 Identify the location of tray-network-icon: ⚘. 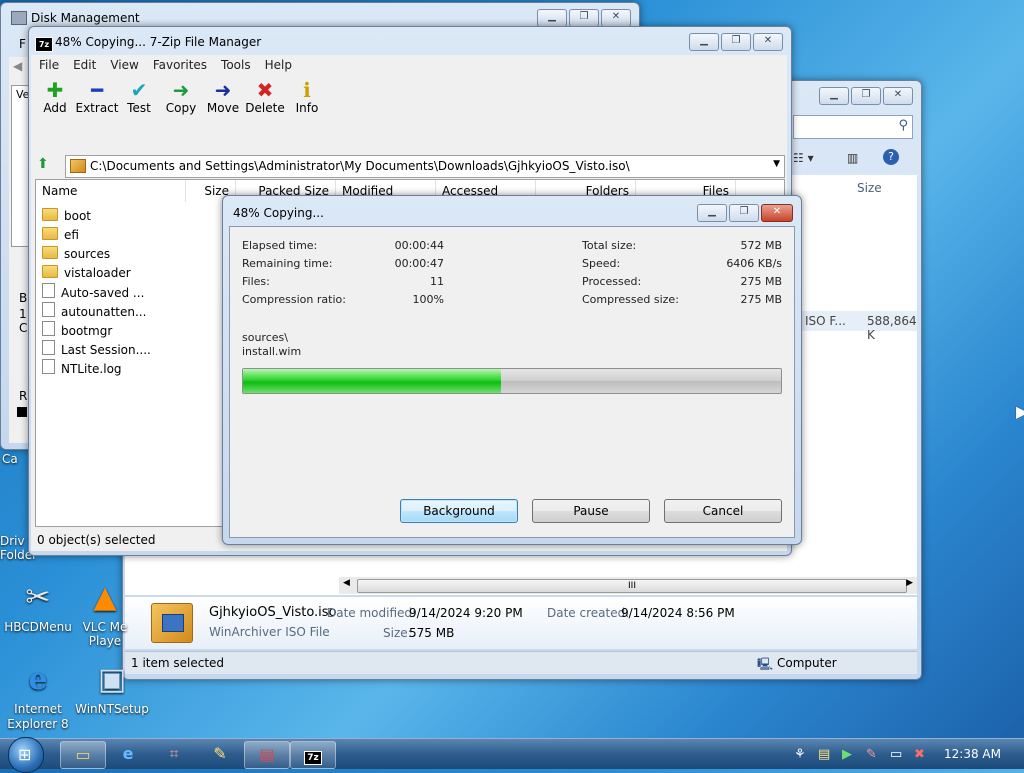
(800, 754).